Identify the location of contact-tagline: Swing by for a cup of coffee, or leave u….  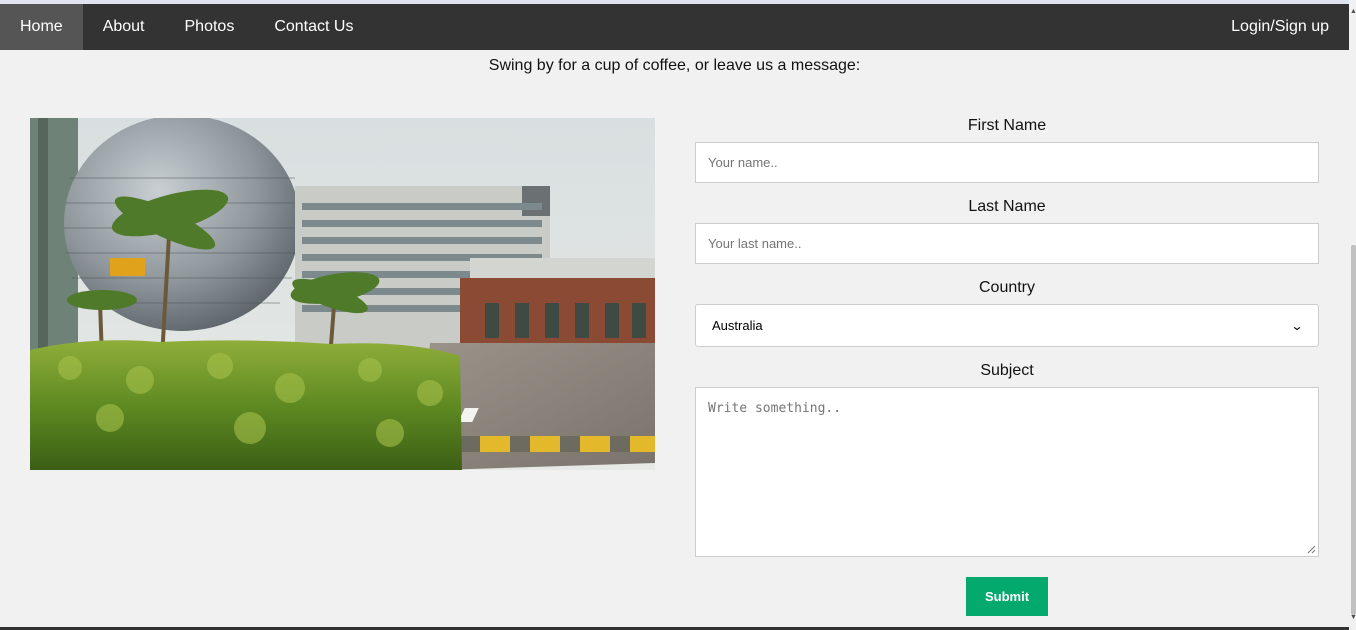
(674, 65).